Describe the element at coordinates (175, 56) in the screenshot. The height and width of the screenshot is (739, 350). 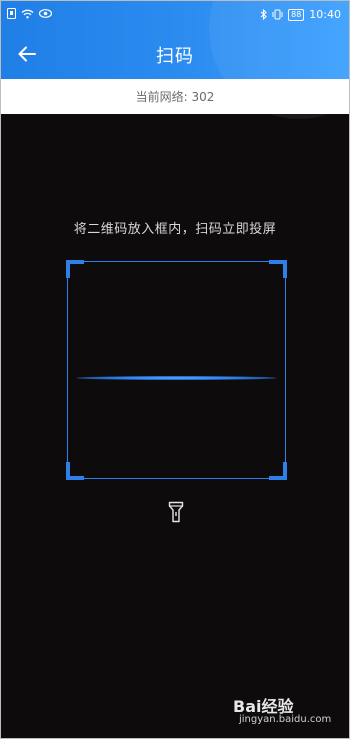
I see `page-title: 扫码` at that location.